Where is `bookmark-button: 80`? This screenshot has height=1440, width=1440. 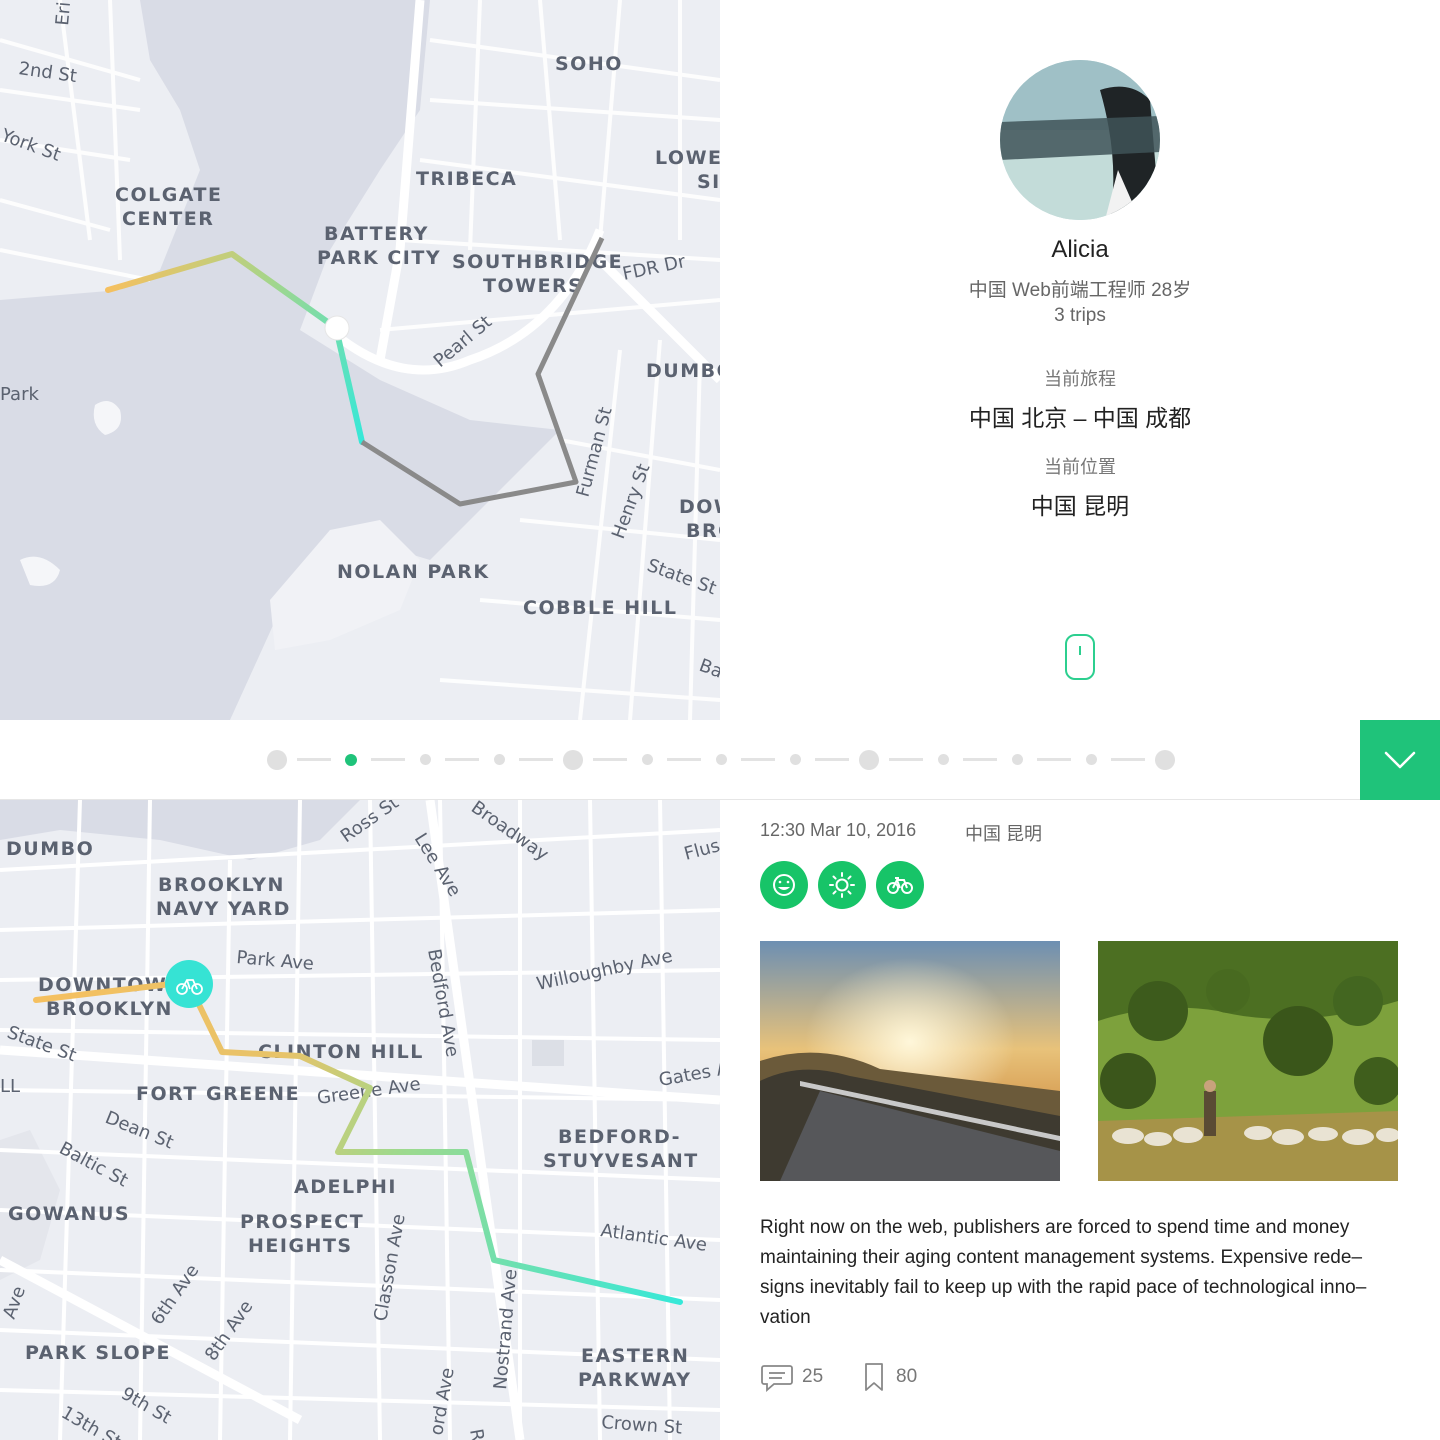
bookmark-button: 80 is located at coordinates (889, 1377).